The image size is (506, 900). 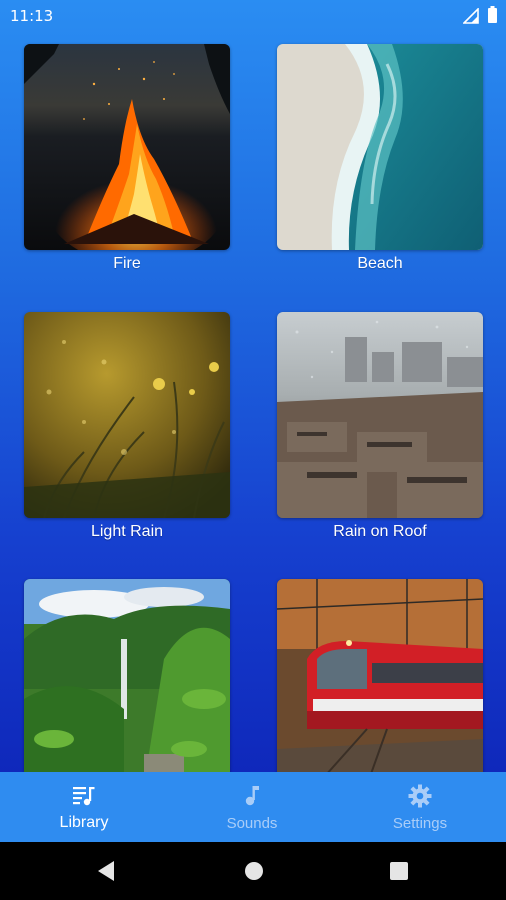 I want to click on nav-sounds: Sounds, so click(x=252, y=807).